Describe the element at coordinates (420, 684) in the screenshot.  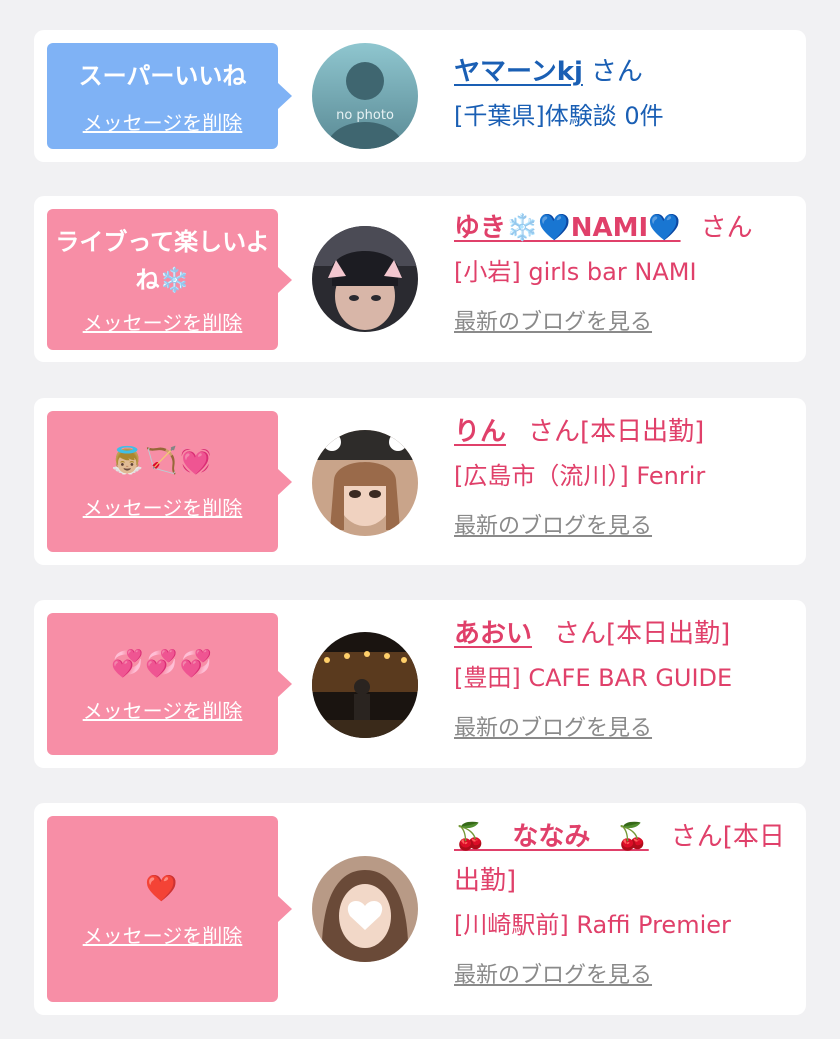
I see `message-card: 💞💞💞 メッセージを削除 あおいさん[本日出勤] [豊田] CAFE BAR` at that location.